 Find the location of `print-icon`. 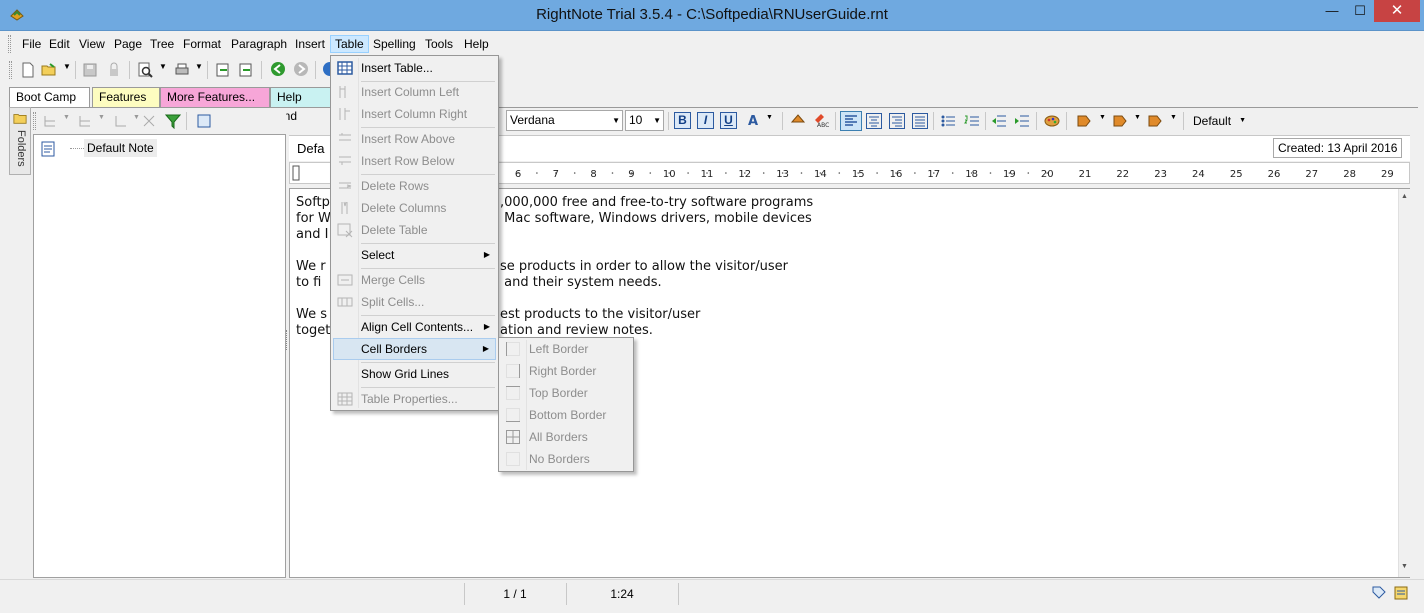

print-icon is located at coordinates (182, 70).